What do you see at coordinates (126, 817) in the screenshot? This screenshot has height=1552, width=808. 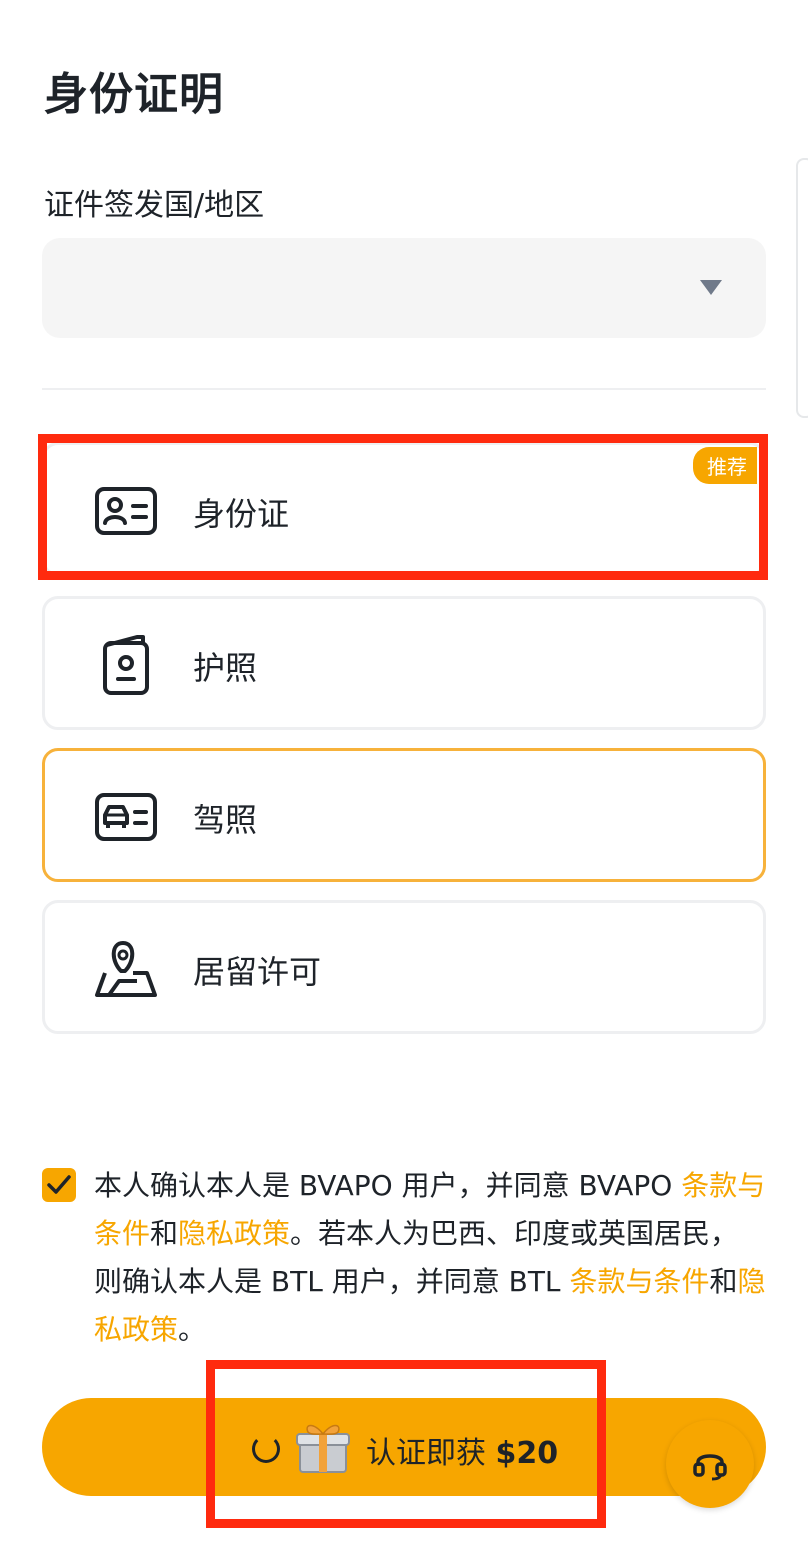 I see `driver-license-icon` at bounding box center [126, 817].